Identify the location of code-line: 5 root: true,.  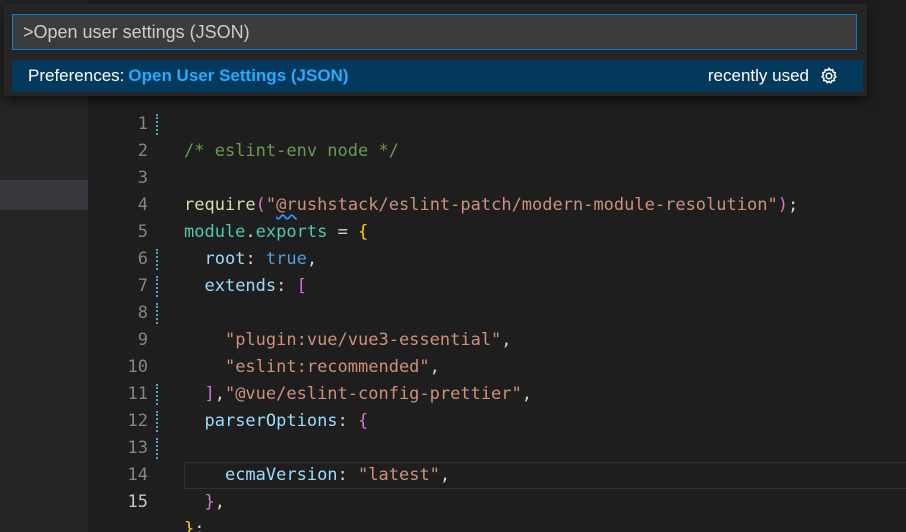
(497, 230).